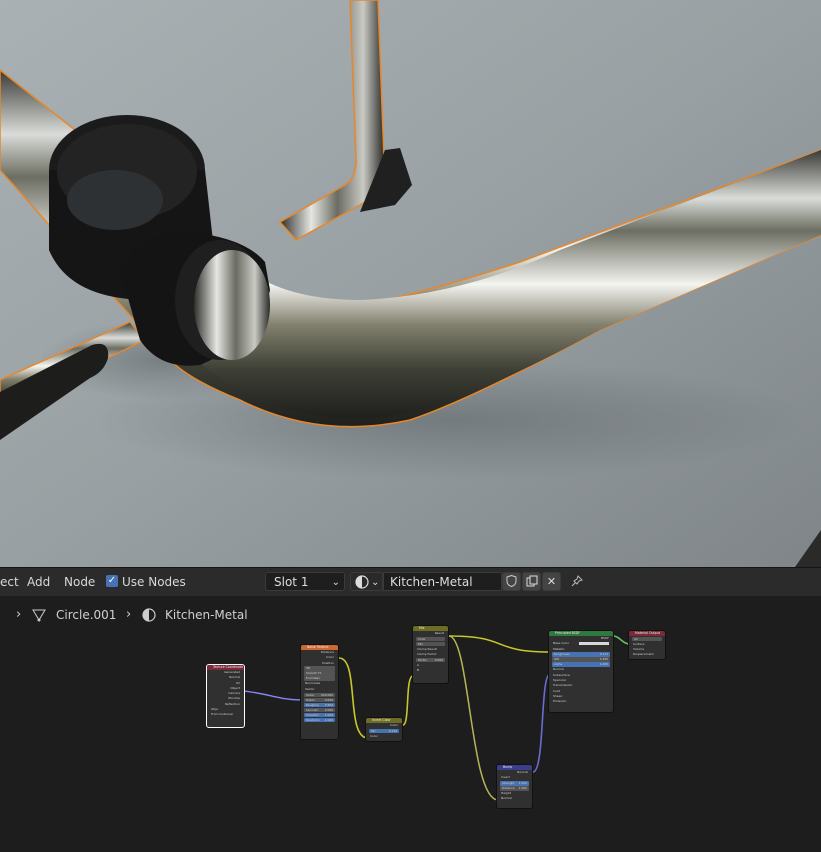 The image size is (821, 852). What do you see at coordinates (647, 638) in the screenshot?
I see `target-dropdown: All` at bounding box center [647, 638].